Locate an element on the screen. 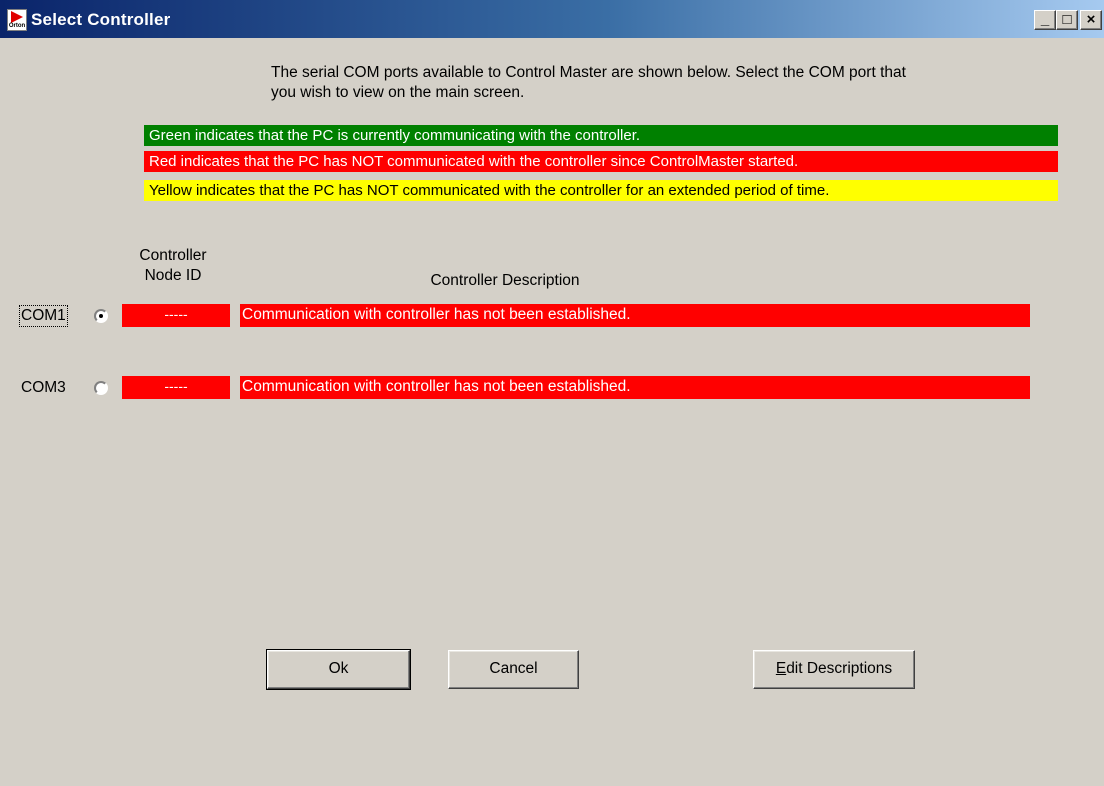 The width and height of the screenshot is (1104, 786). node-id-column-header: Controller Node ID is located at coordinates (173, 265).